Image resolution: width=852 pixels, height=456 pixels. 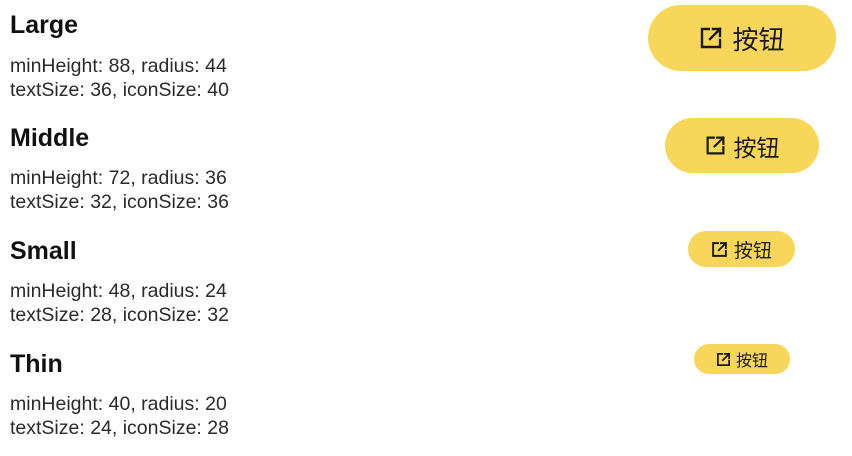 I want to click on variant-spec-text: textSize: 32, iconSize: 36, so click(x=119, y=202).